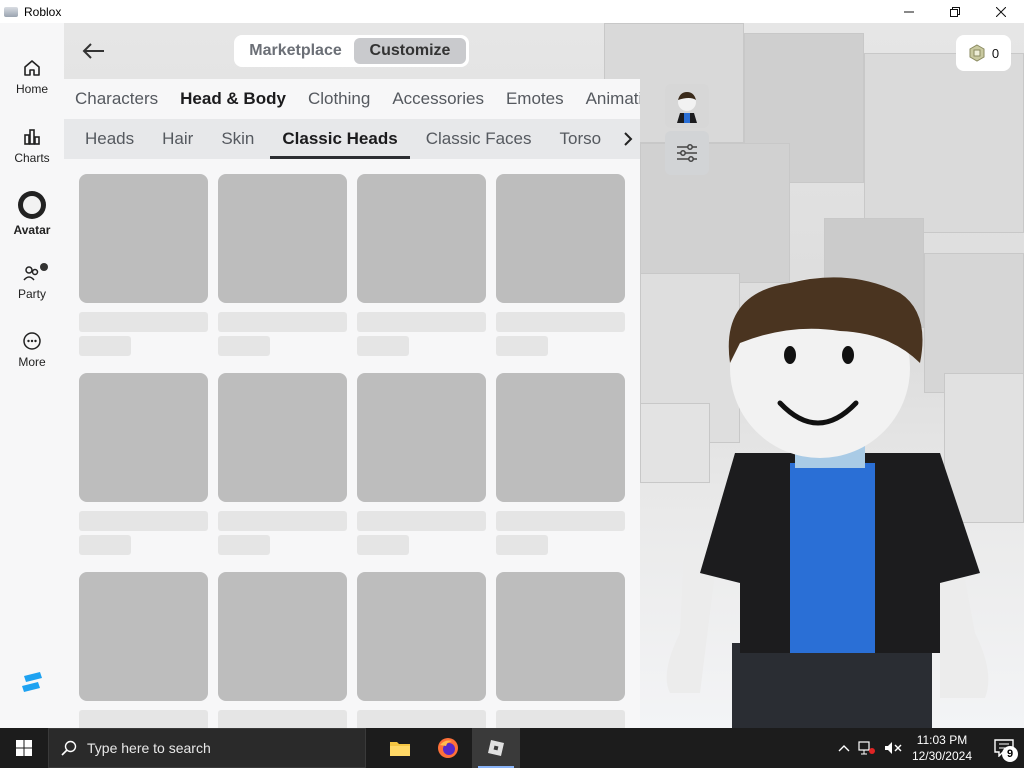 The image size is (1024, 768). I want to click on avatar-left-eye, so click(790, 355).